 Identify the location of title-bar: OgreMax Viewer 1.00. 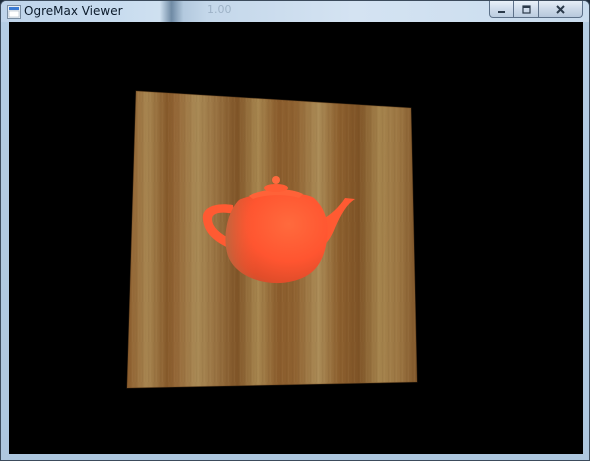
(295, 11).